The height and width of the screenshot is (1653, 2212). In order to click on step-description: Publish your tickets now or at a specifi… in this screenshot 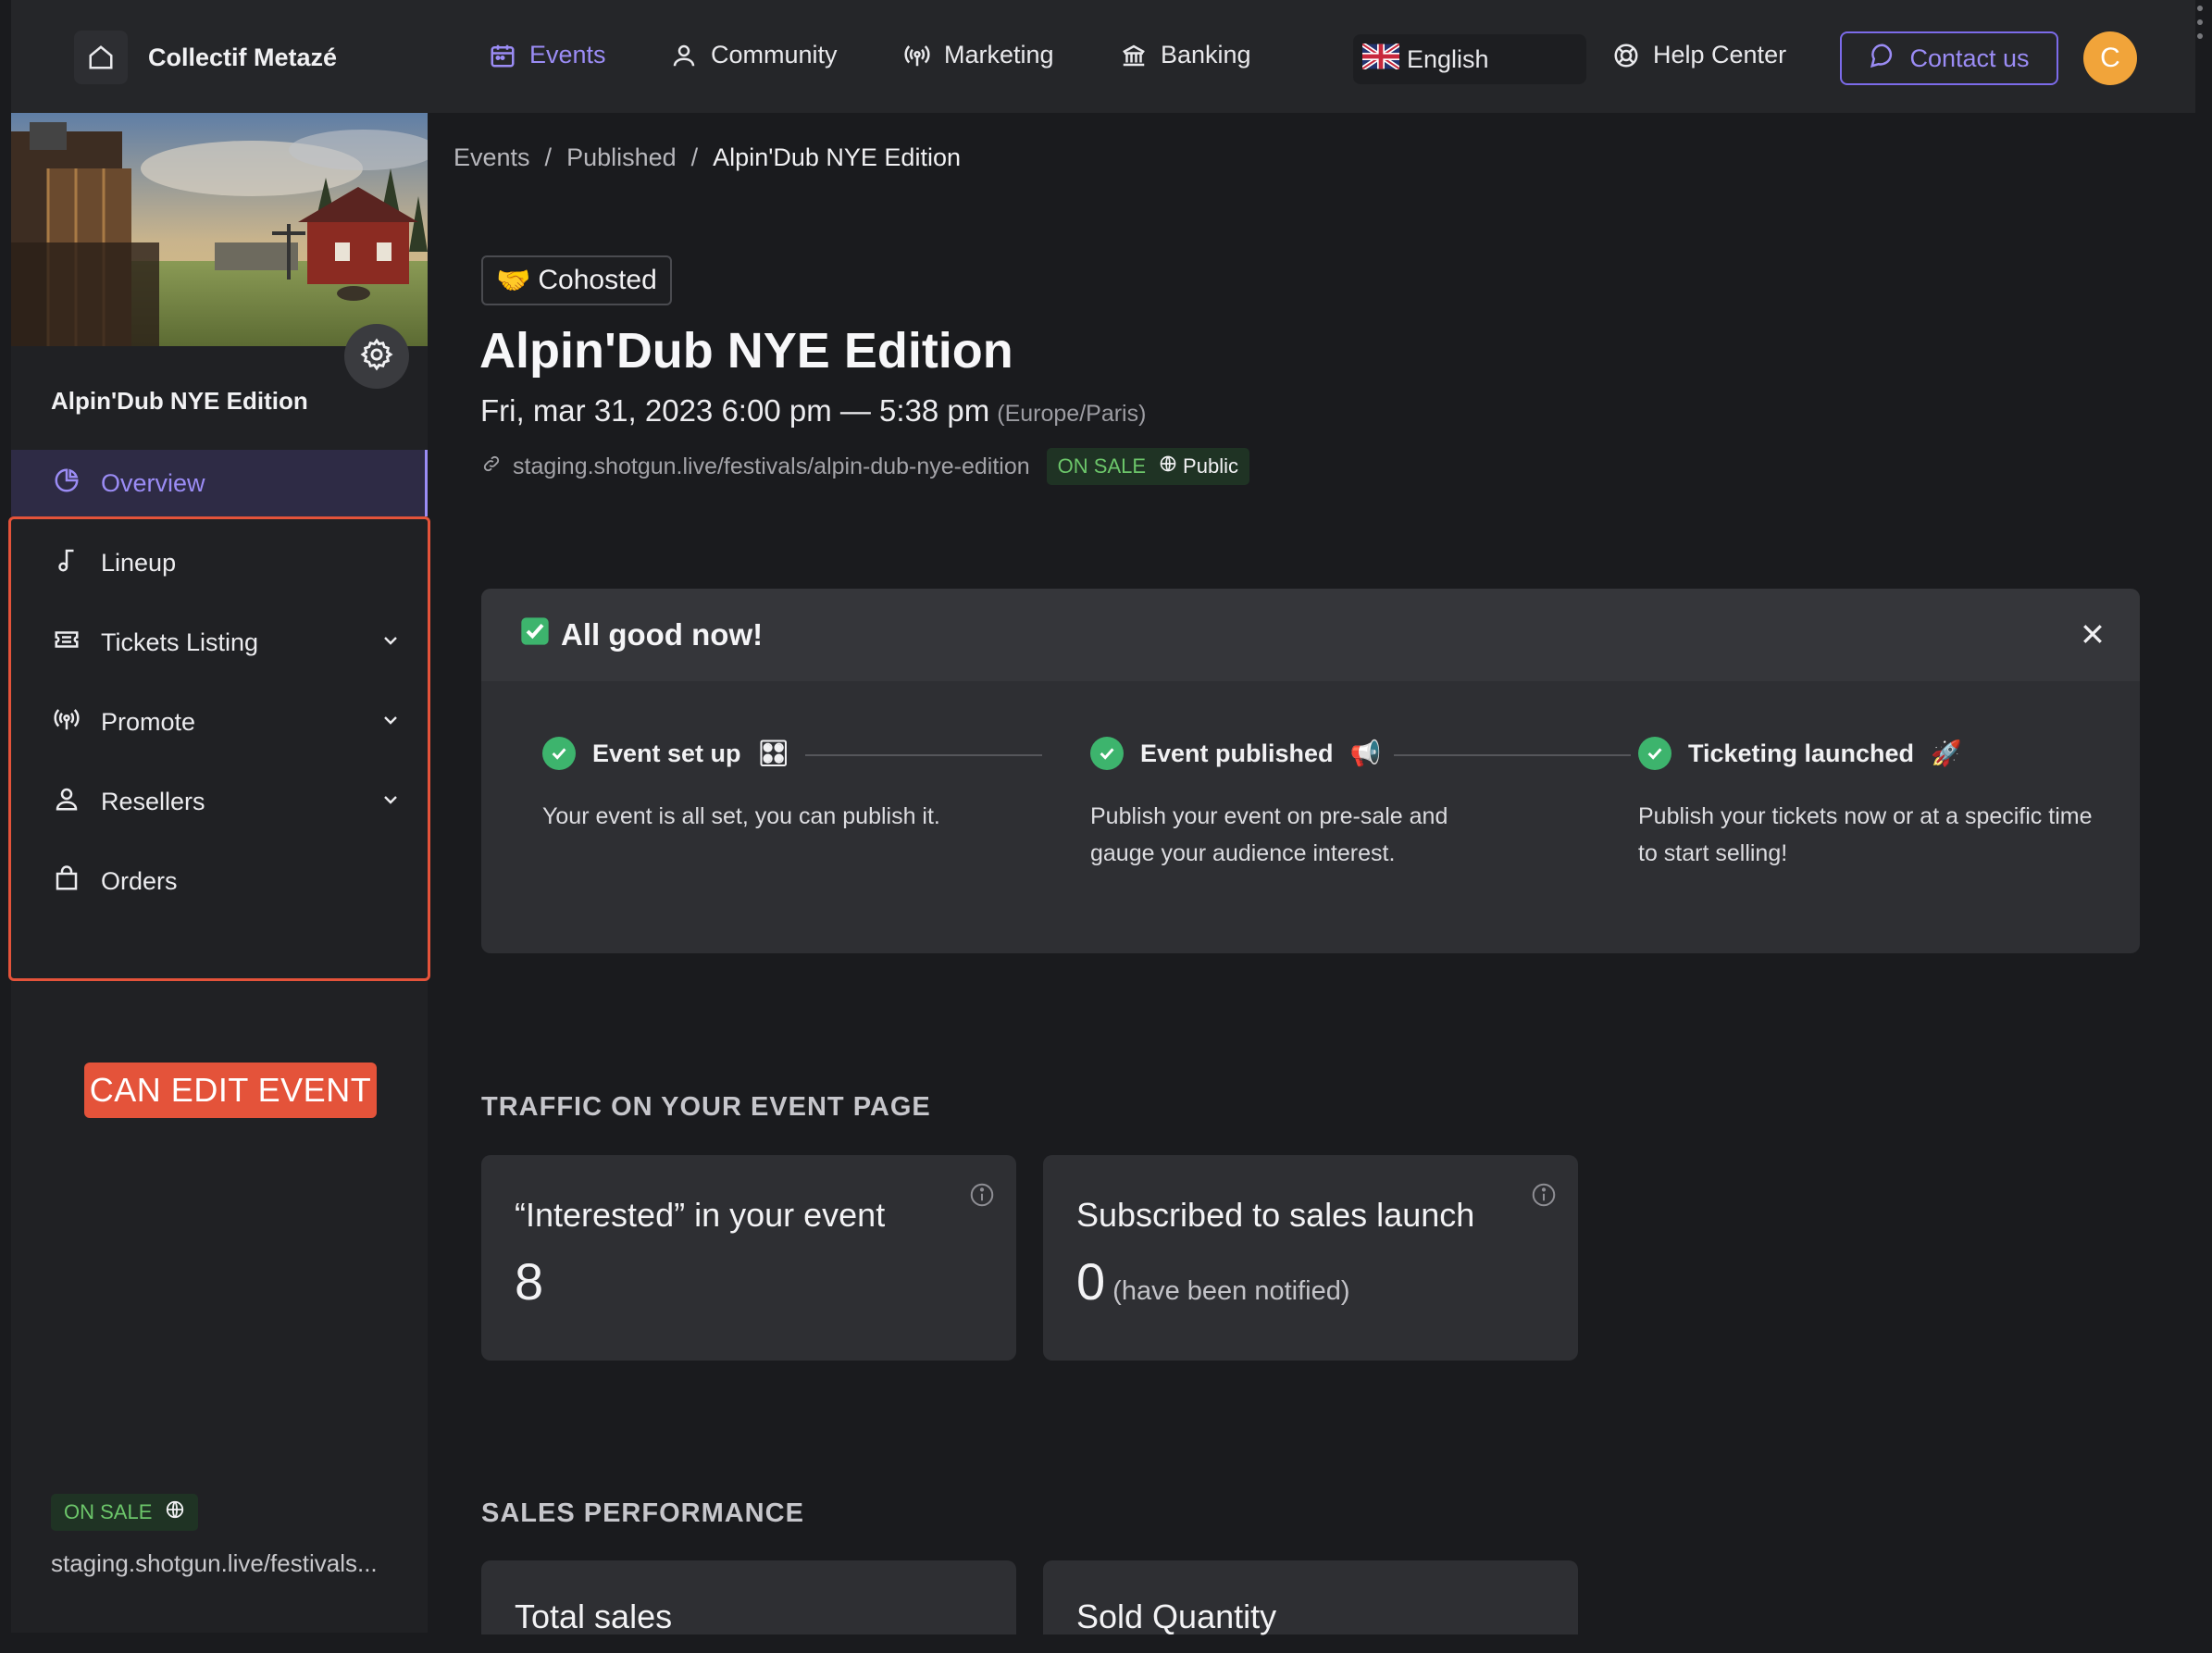, I will do `click(1865, 834)`.